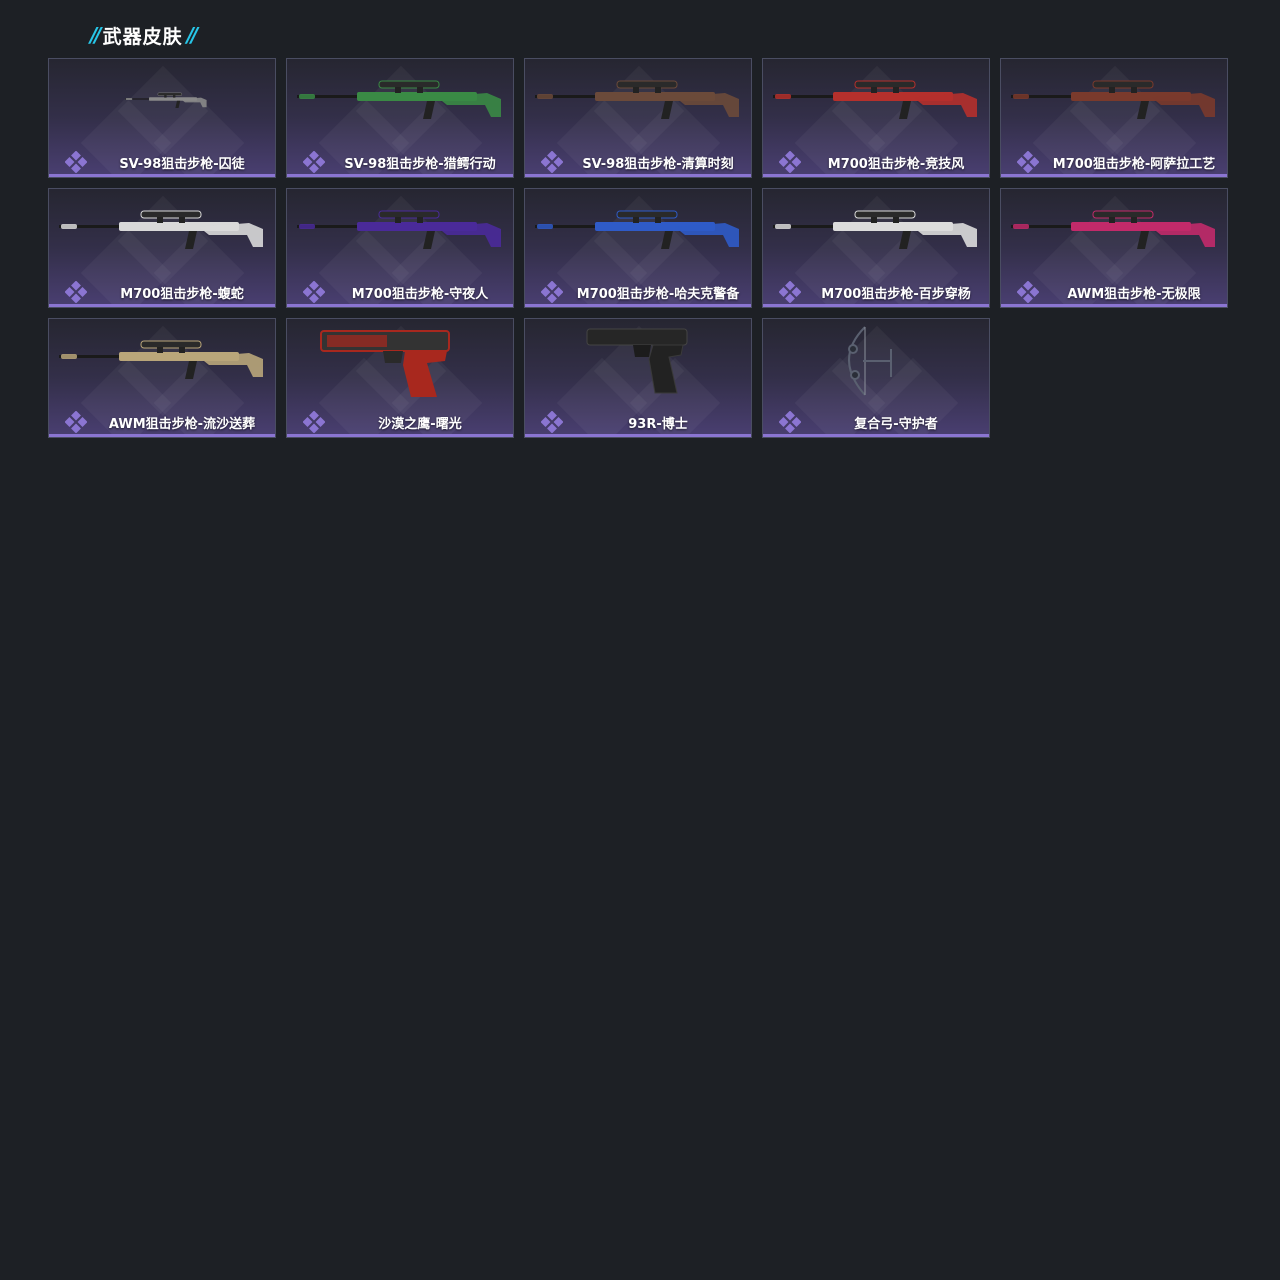  I want to click on skin-name: M700狙击步枪-阿萨拉工艺, so click(1134, 164).